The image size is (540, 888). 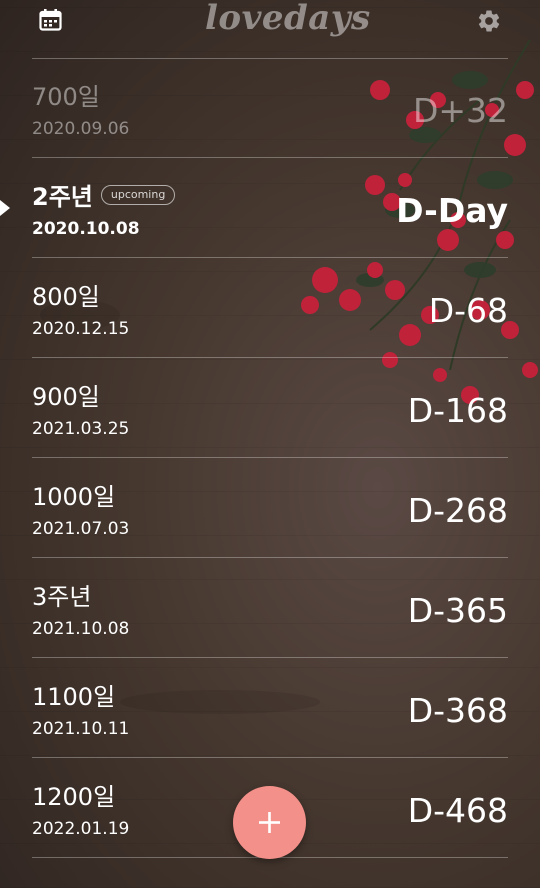 I want to click on current-pointer-icon, so click(x=5, y=208).